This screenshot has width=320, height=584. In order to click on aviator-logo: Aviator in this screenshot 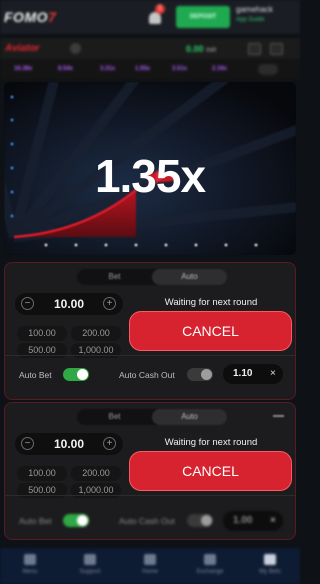, I will do `click(22, 48)`.